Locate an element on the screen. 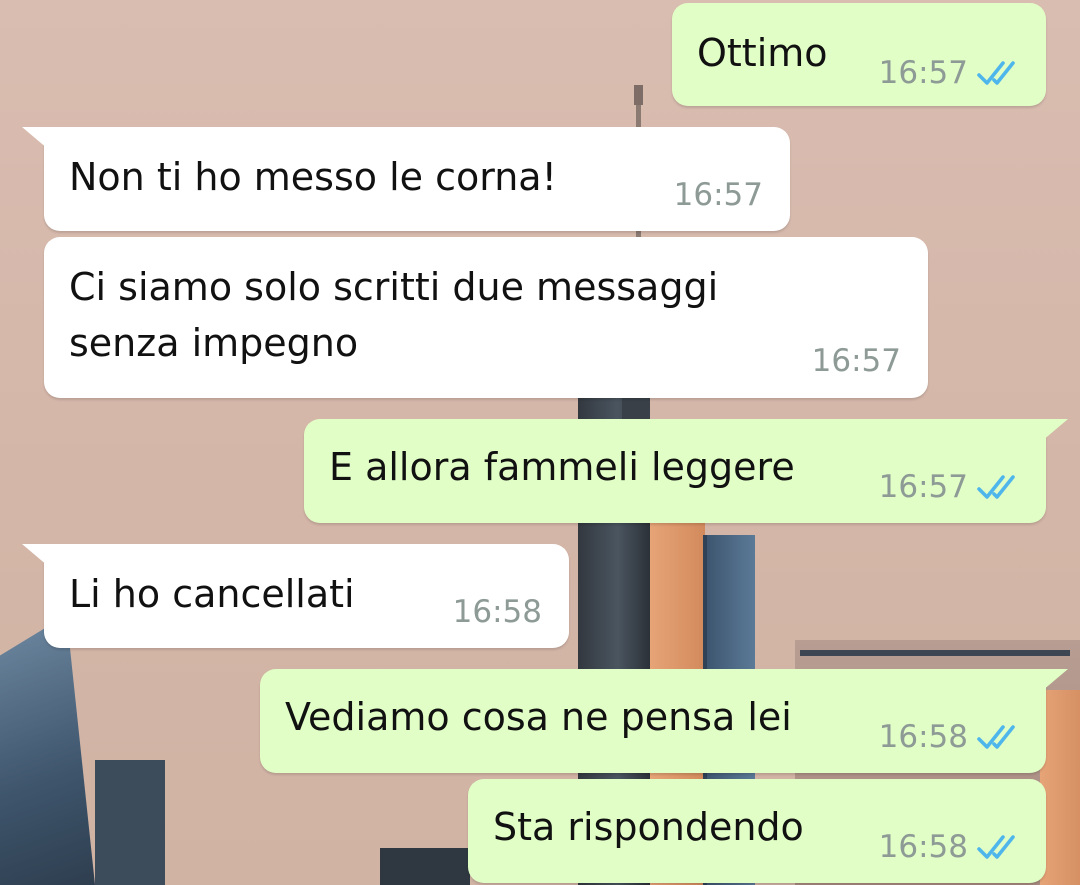 This screenshot has width=1080, height=885. message-text: Vediamo cosa ne pensa lei is located at coordinates (538, 717).